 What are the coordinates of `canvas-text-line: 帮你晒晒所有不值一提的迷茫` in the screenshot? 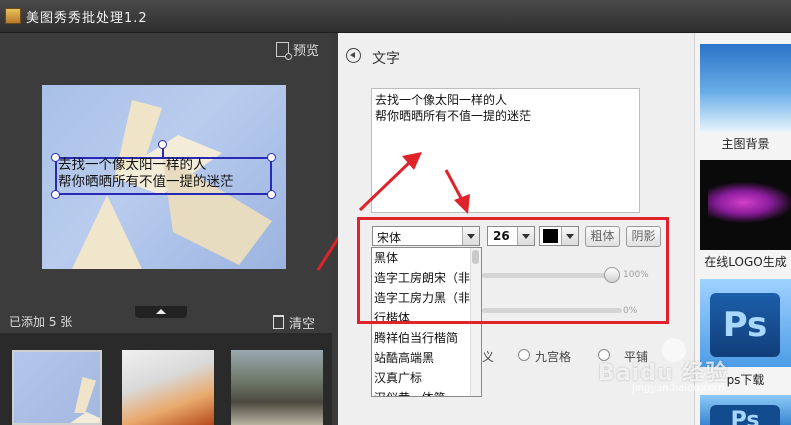 It's located at (146, 182).